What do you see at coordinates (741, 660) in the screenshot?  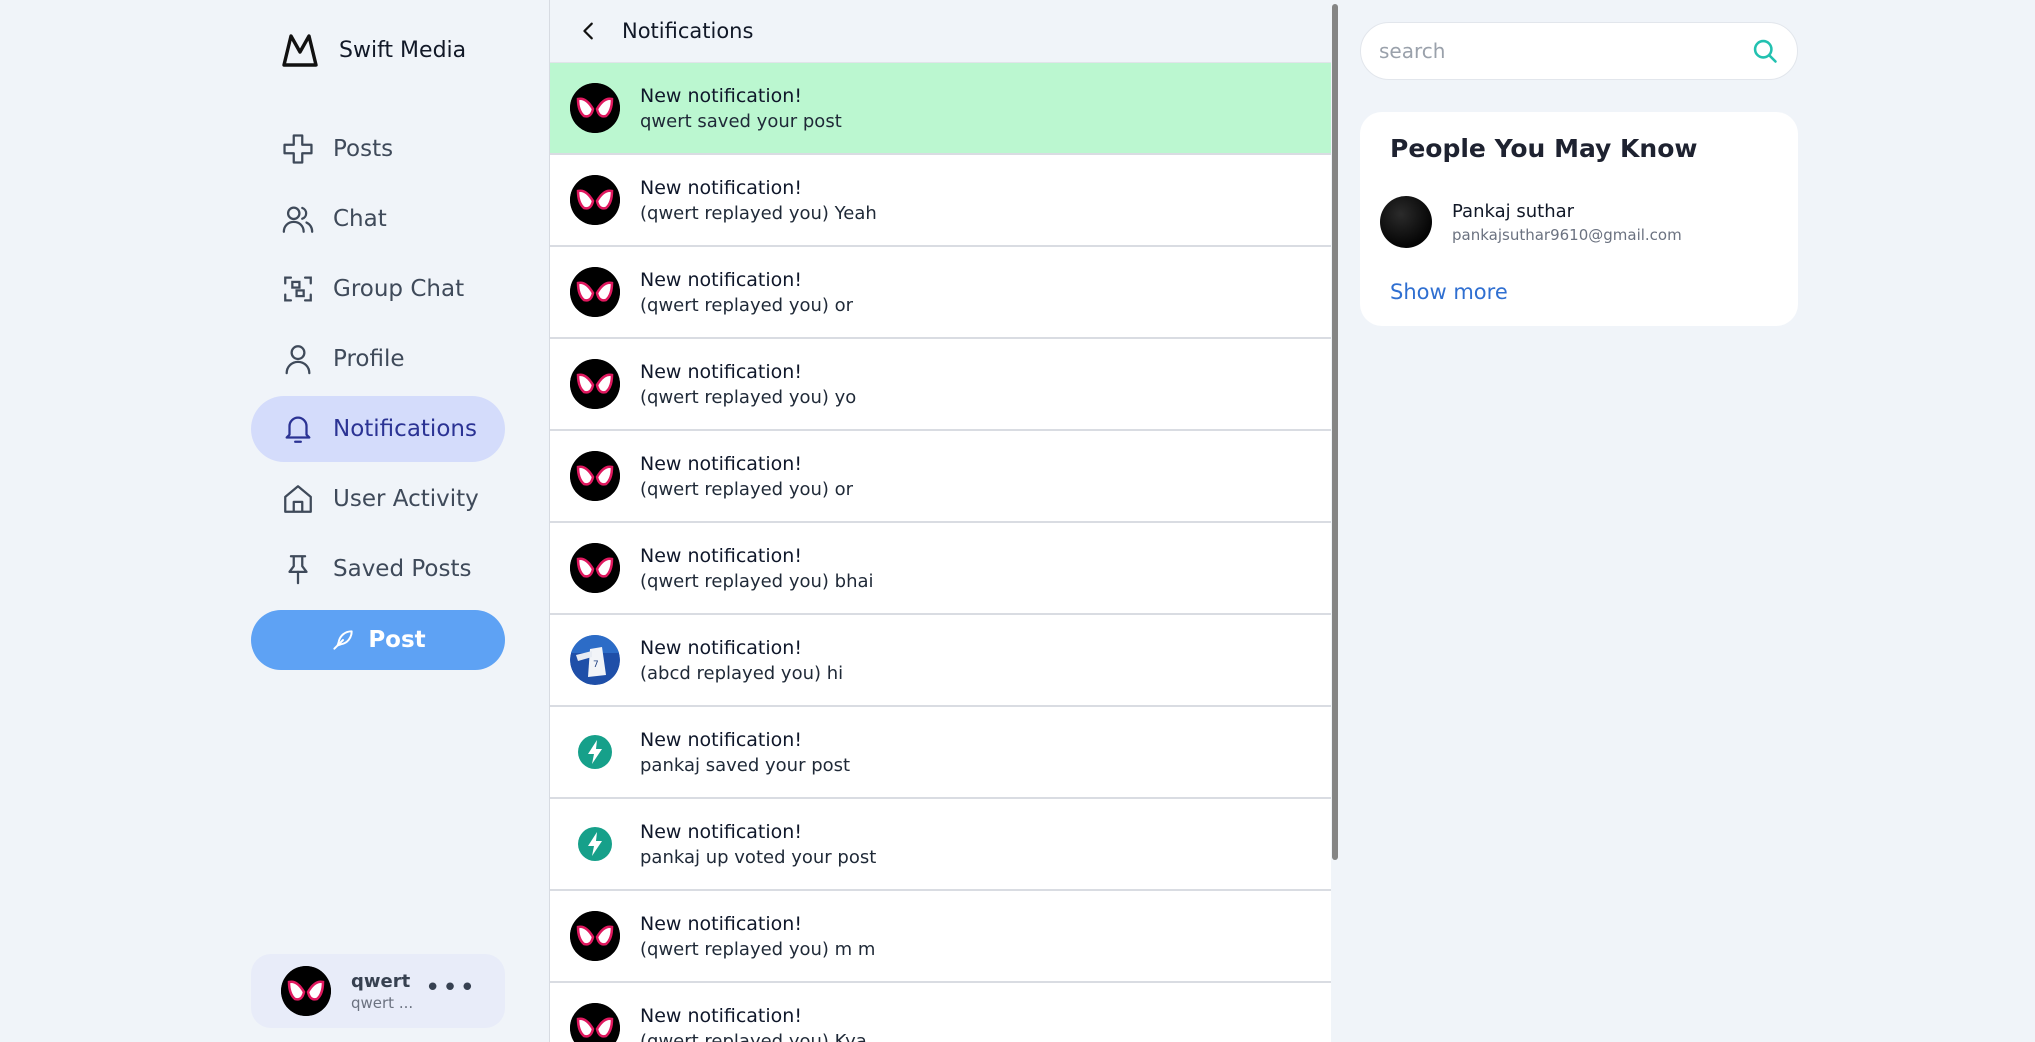 I see `notification-text: New notification! (abcd replayed you) hi` at bounding box center [741, 660].